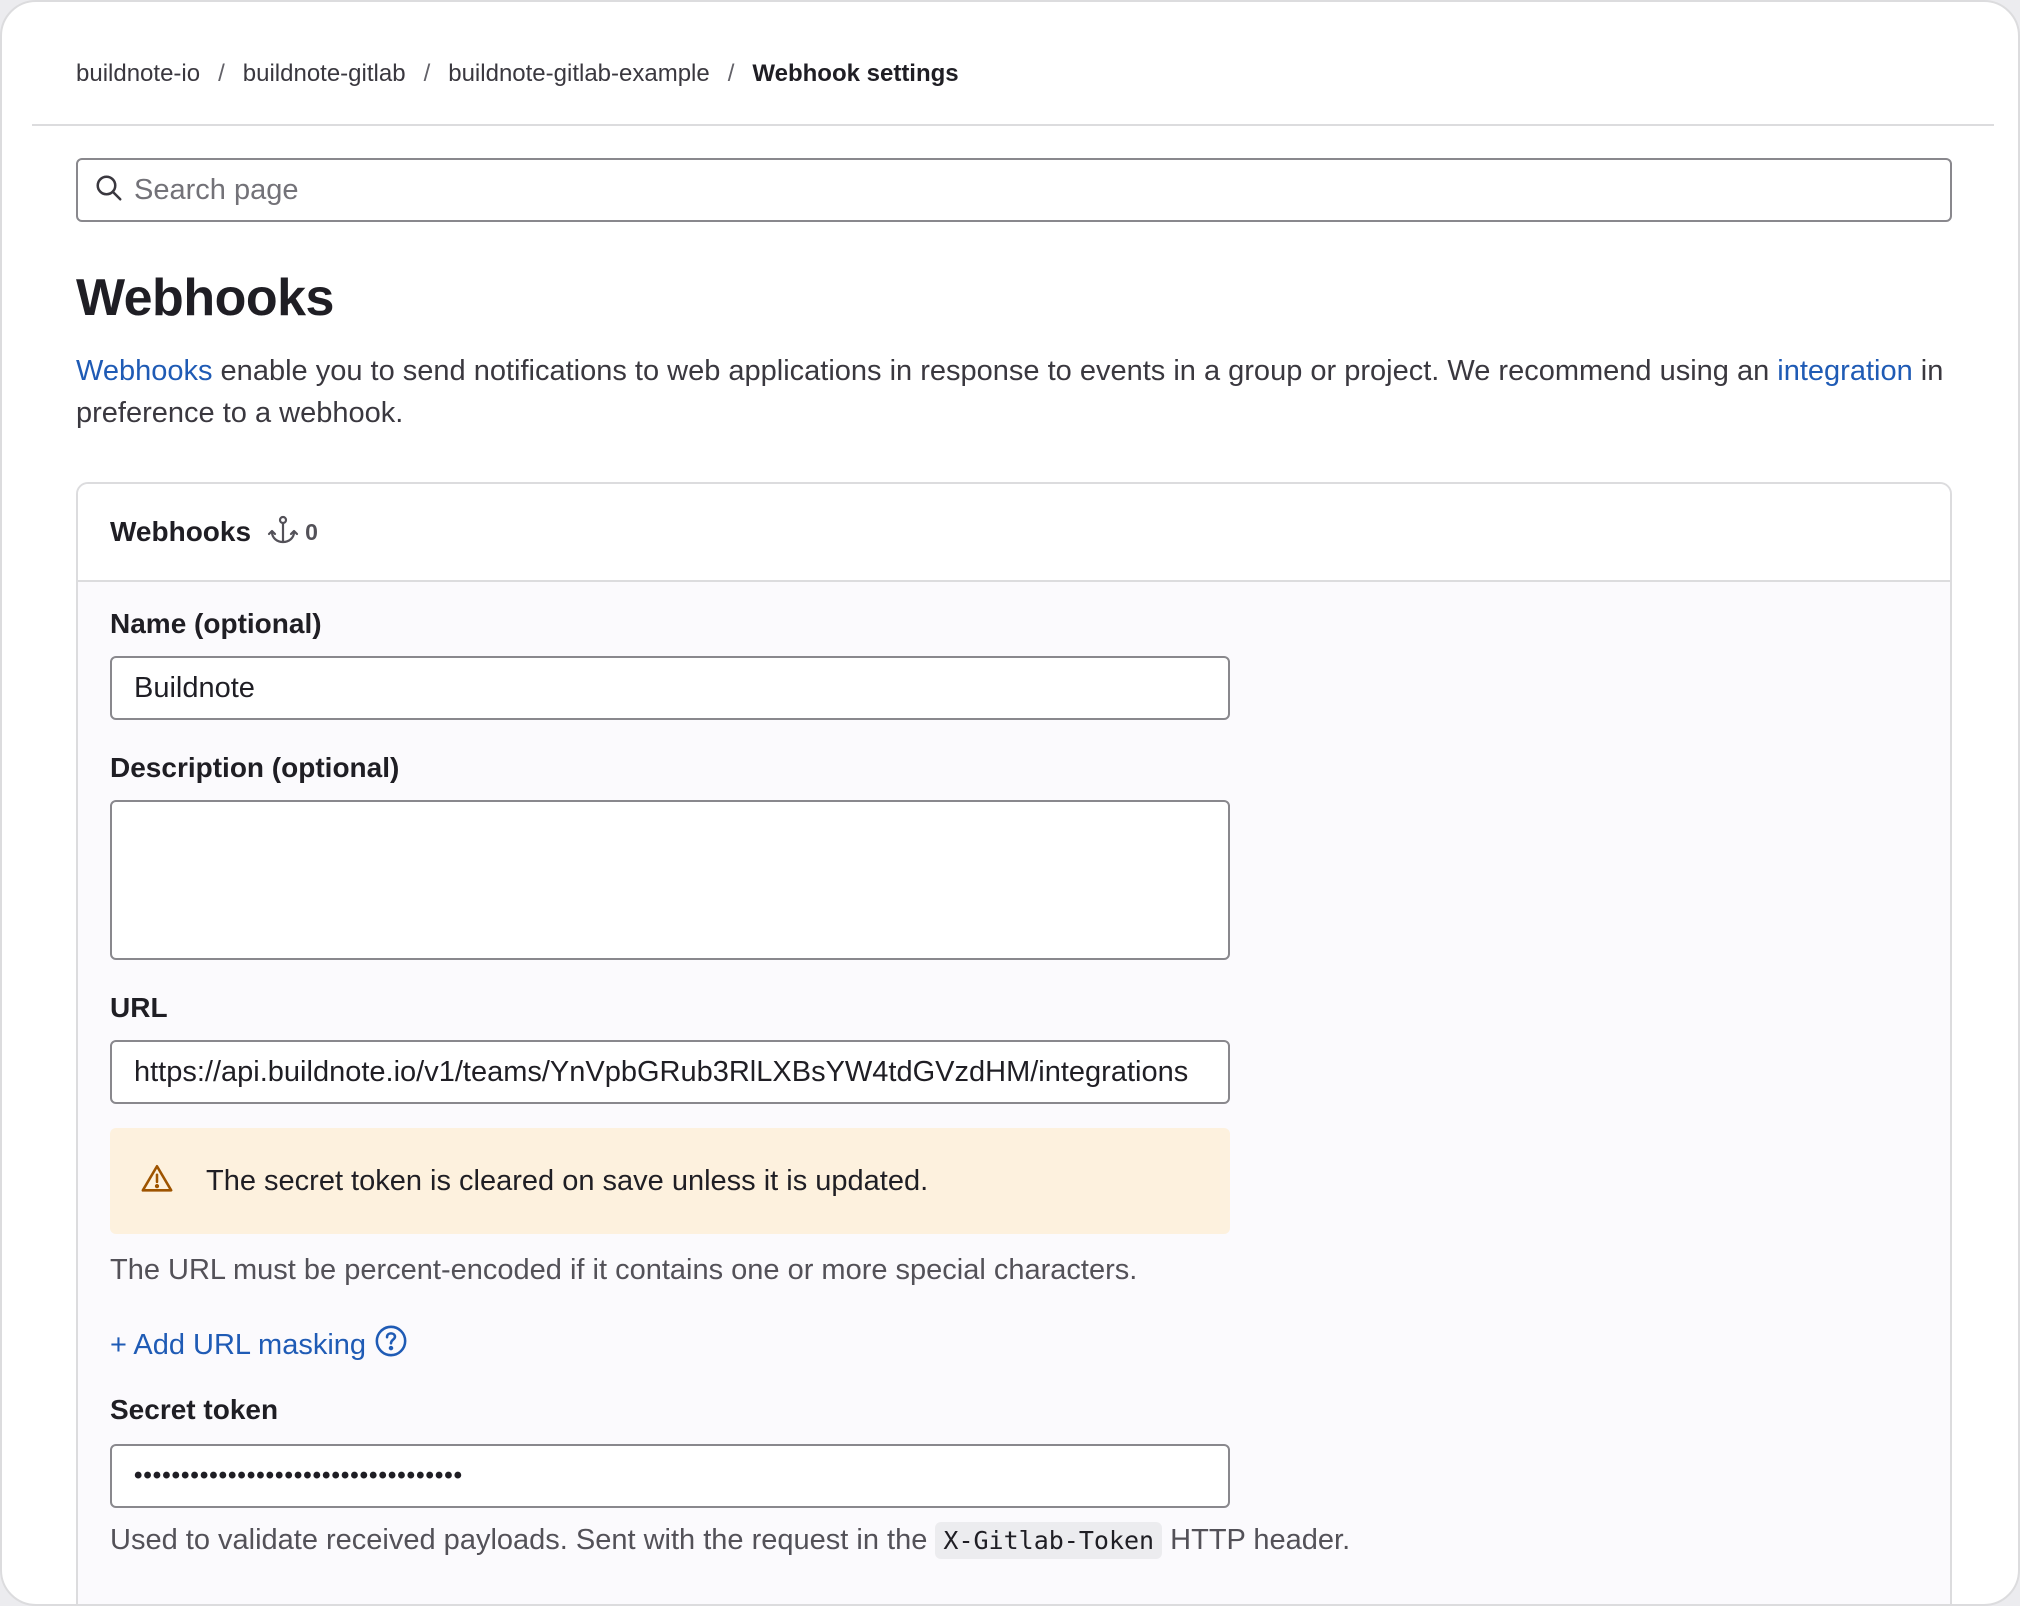 Image resolution: width=2020 pixels, height=1606 pixels. What do you see at coordinates (1844, 371) in the screenshot?
I see `integration-docs-link: integration` at bounding box center [1844, 371].